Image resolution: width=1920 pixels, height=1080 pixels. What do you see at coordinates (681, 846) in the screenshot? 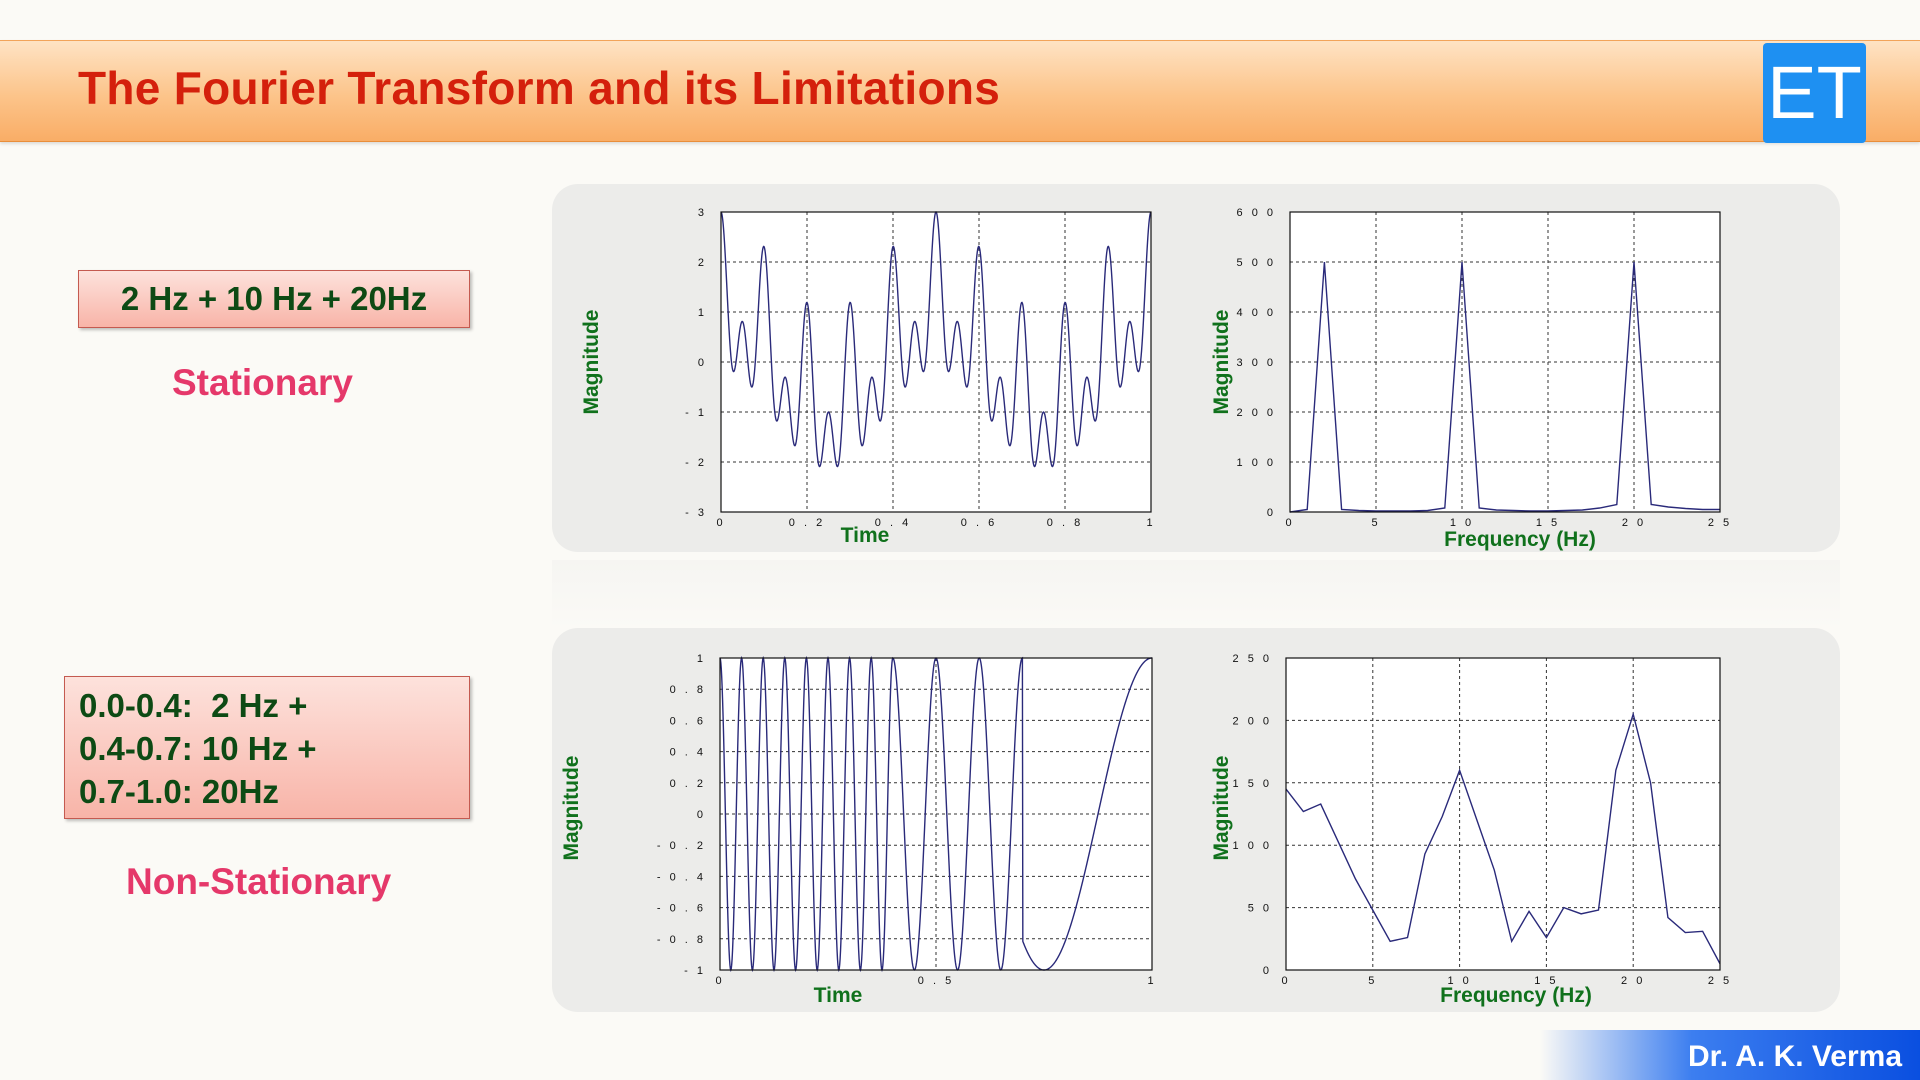
I see `y-tick-label: - 0 . 2` at bounding box center [681, 846].